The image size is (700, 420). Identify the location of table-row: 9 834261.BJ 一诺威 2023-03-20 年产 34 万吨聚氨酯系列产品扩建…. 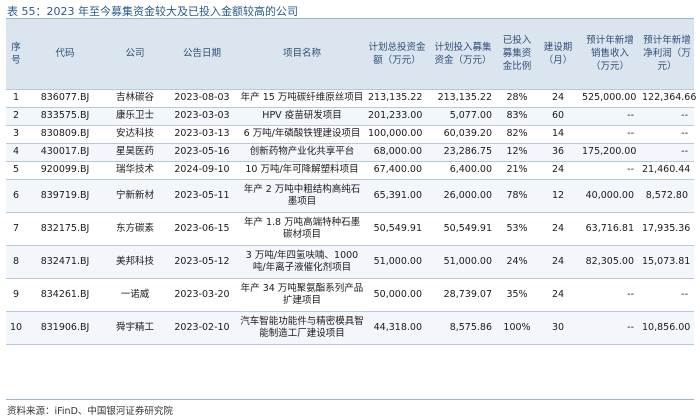
(350, 295).